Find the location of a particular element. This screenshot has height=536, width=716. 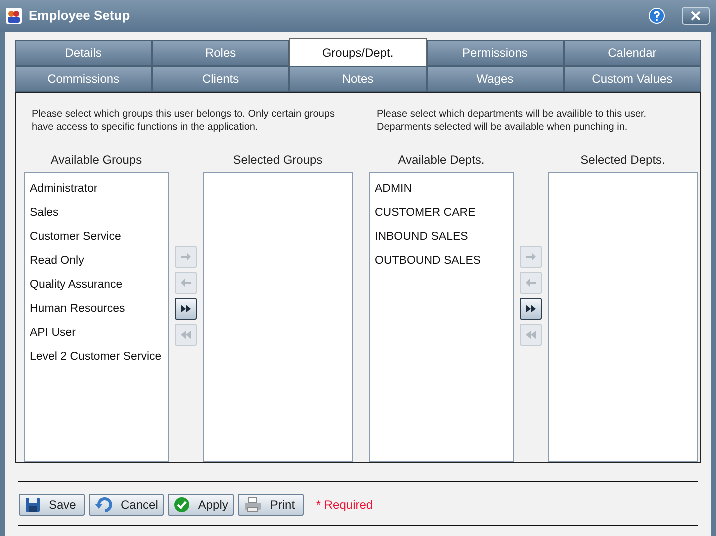

help-icon is located at coordinates (657, 16).